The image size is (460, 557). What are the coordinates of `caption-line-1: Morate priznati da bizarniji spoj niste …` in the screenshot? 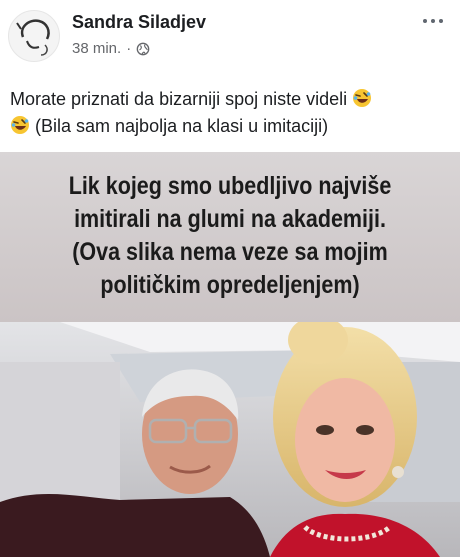 It's located at (179, 99).